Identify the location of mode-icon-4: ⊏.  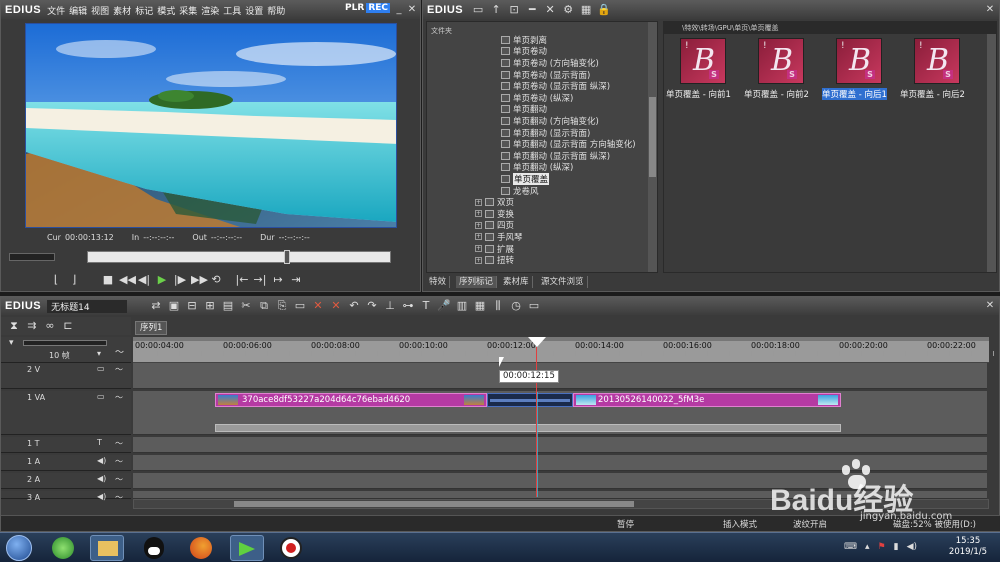
(68, 326).